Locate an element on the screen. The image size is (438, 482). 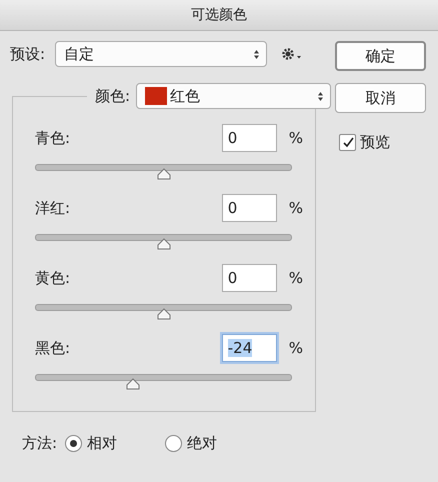
channel-label: 青色: is located at coordinates (52, 138).